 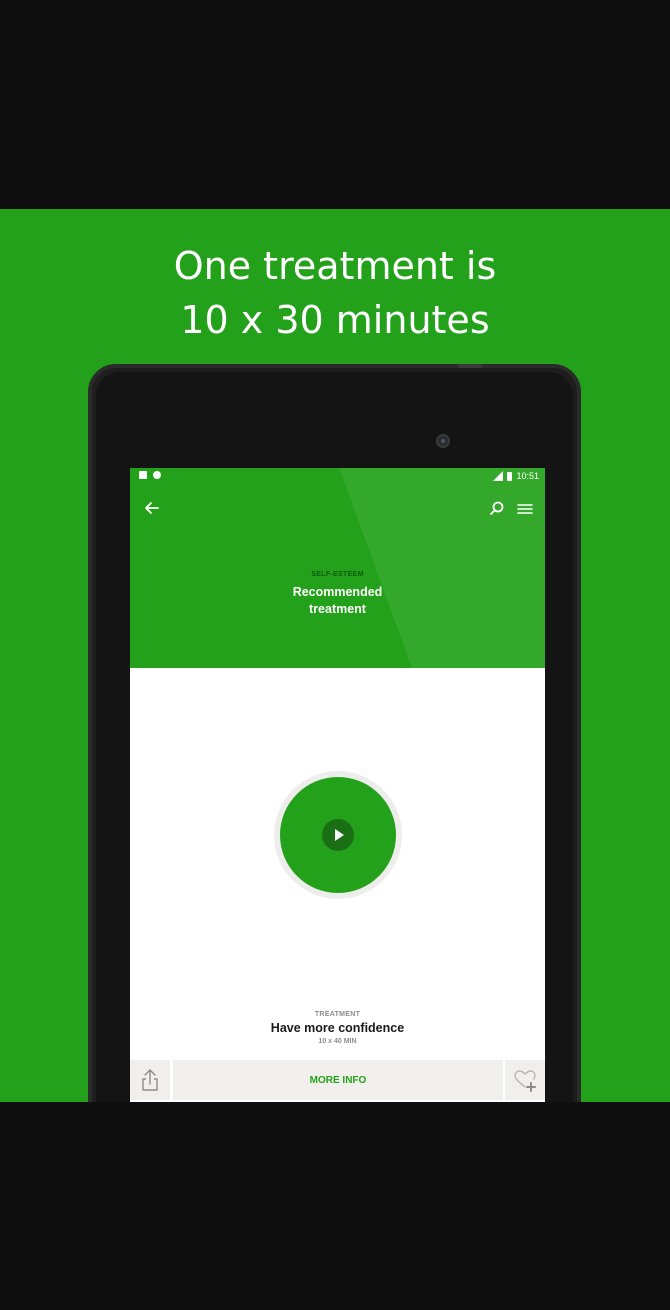 I want to click on app-header: 10:51 SELF-ESTEEM Recommended treatment, so click(x=337, y=568).